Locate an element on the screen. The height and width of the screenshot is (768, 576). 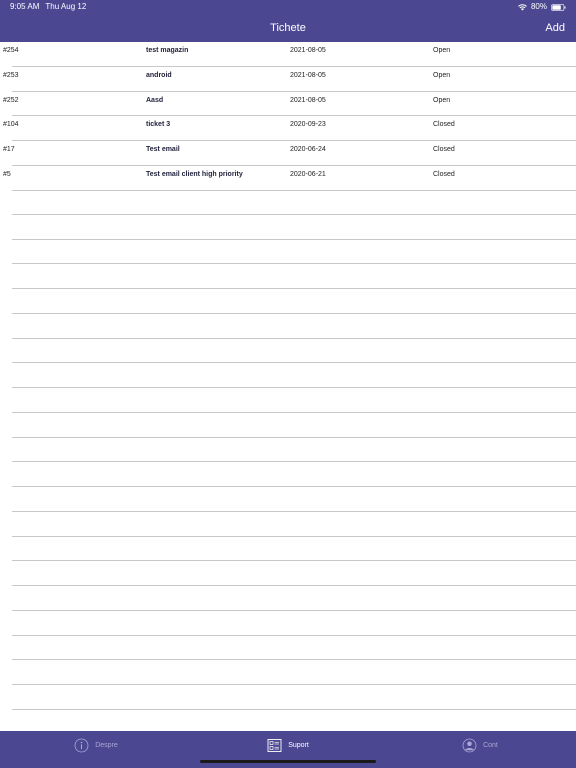
ticket-id: #253 is located at coordinates (11, 75).